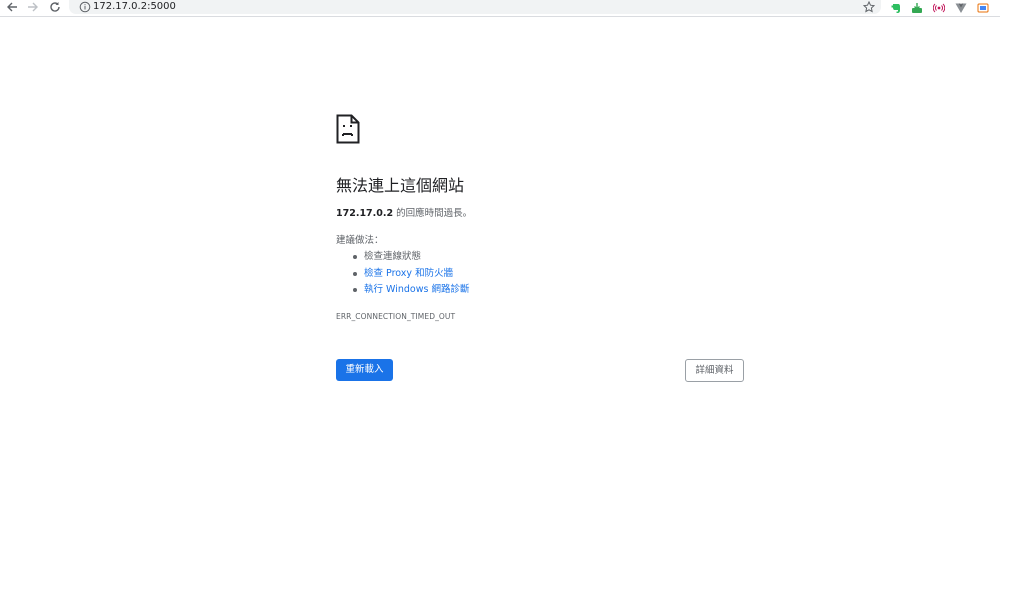  I want to click on details-button: 詳細資料, so click(714, 370).